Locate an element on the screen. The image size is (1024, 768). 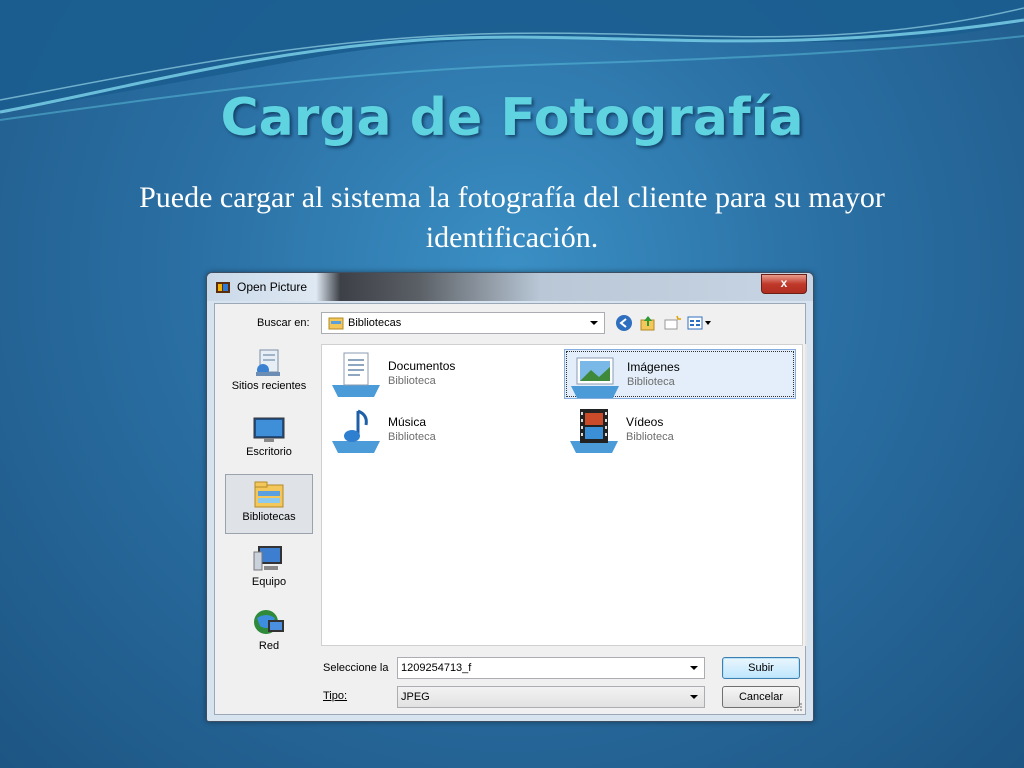
library-imagenes: Imágenes Biblioteca is located at coordinates (680, 374).